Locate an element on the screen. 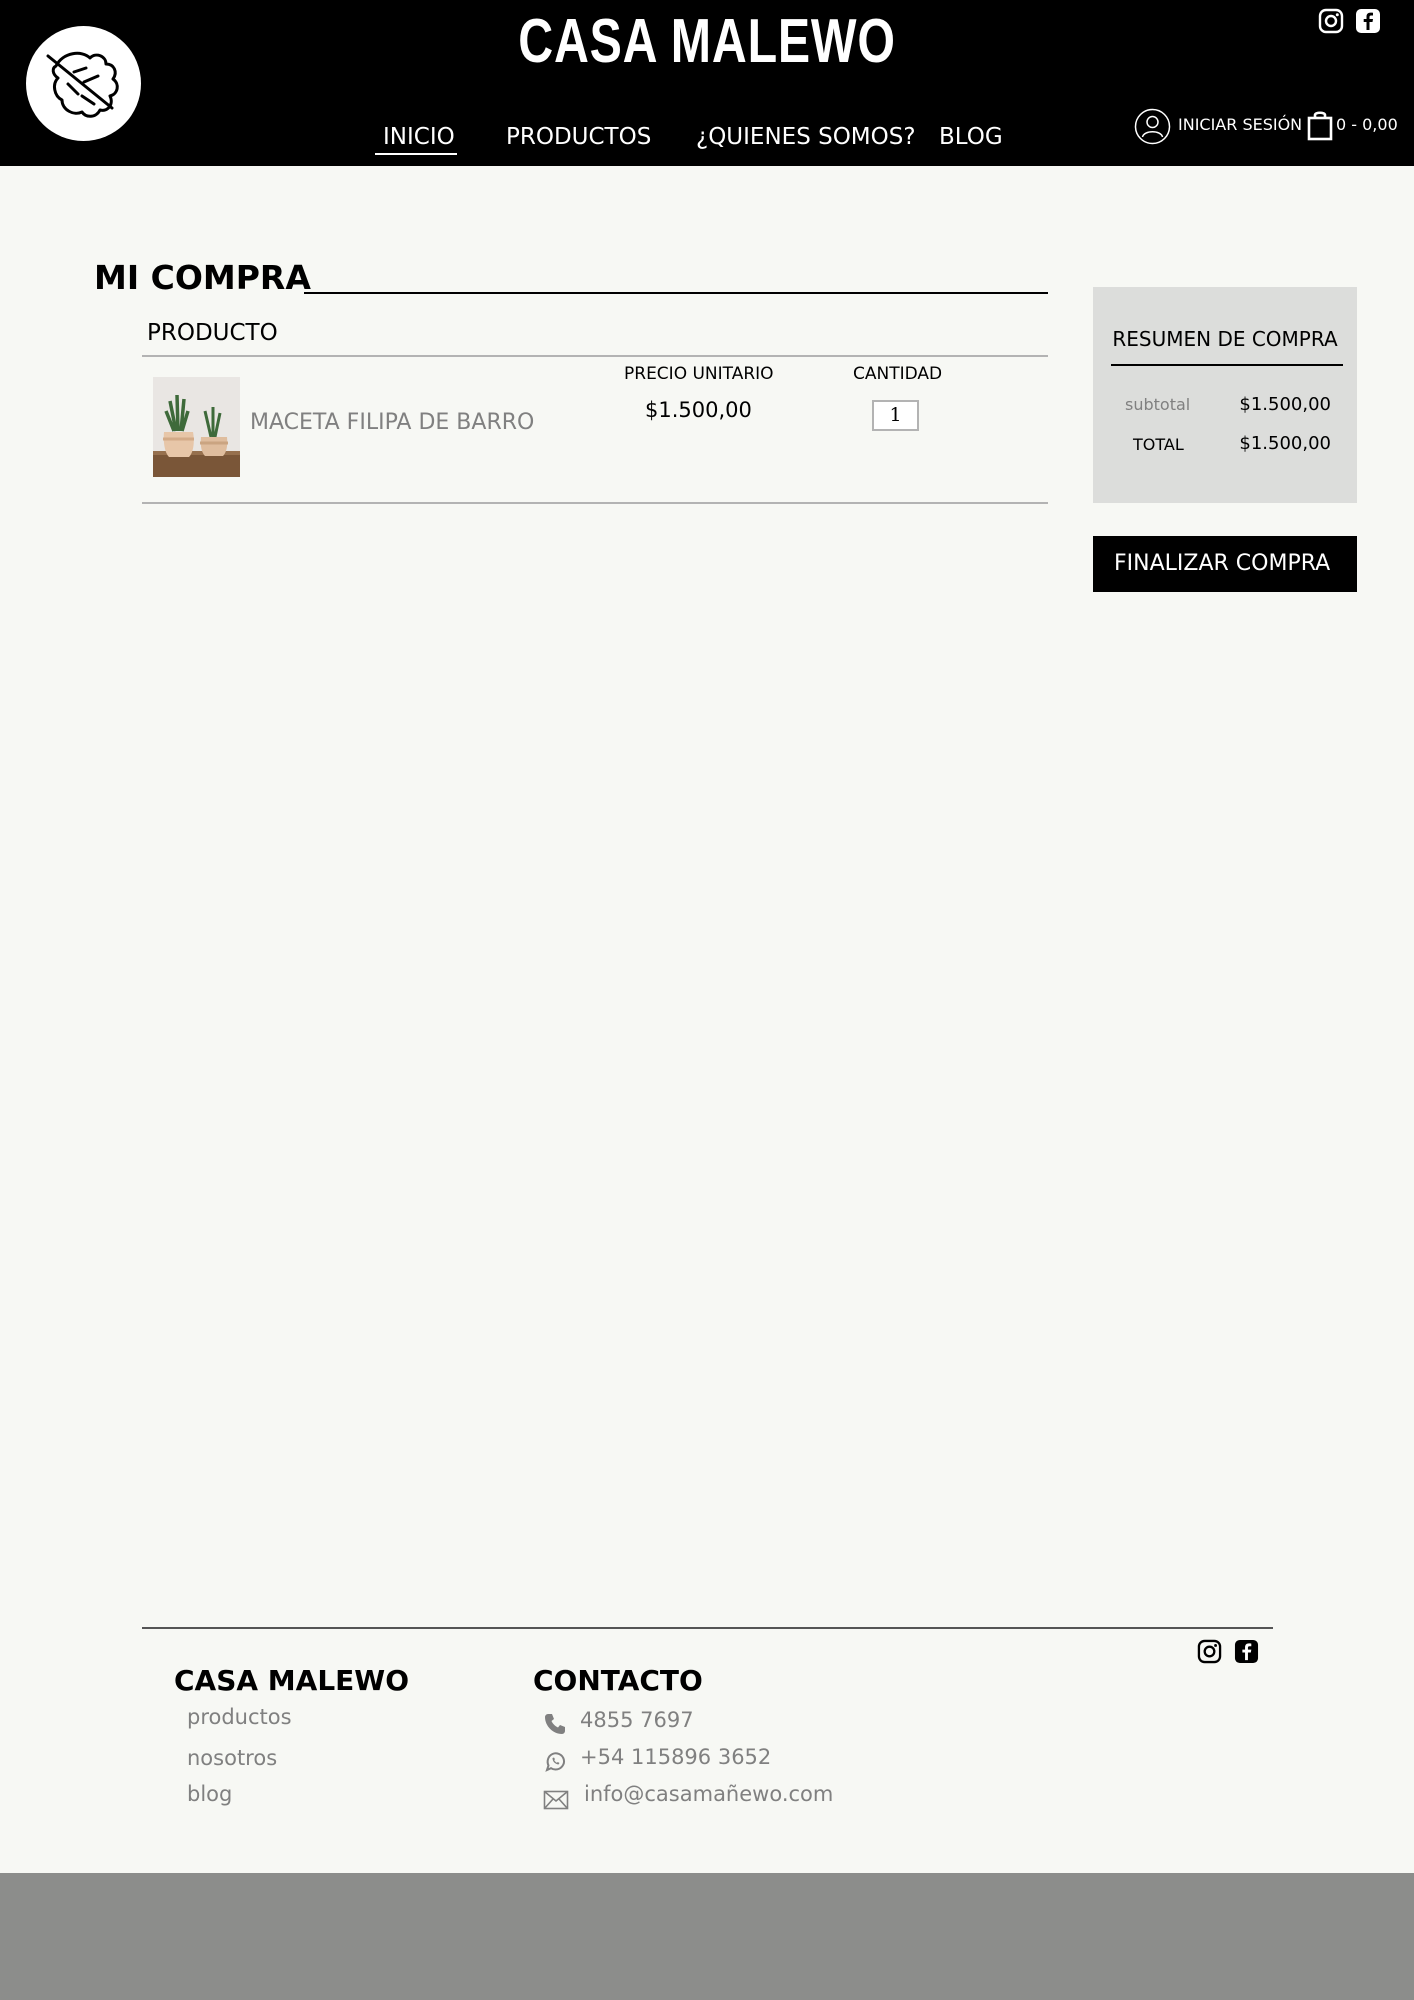 Image resolution: width=1414 pixels, height=2000 pixels. monstera-leaf-icon is located at coordinates (82, 84).